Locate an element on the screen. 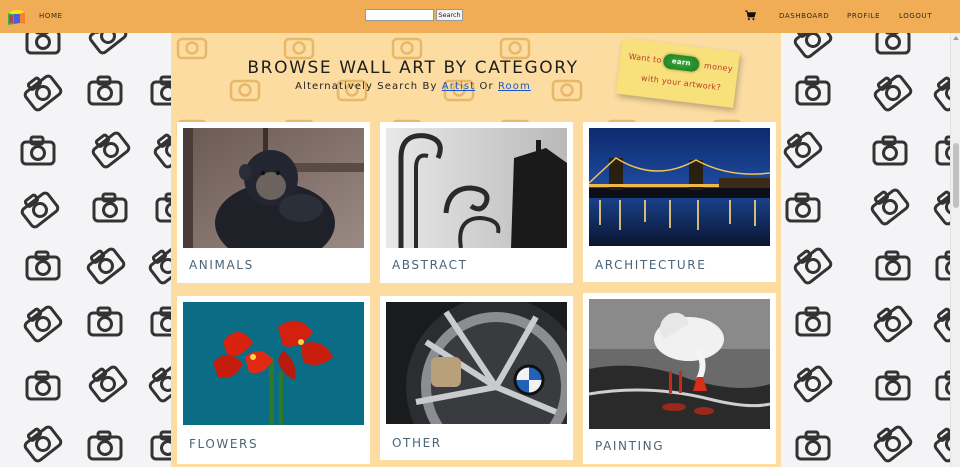 The height and width of the screenshot is (467, 960). nav-logout-link: LOGOUT is located at coordinates (915, 16).